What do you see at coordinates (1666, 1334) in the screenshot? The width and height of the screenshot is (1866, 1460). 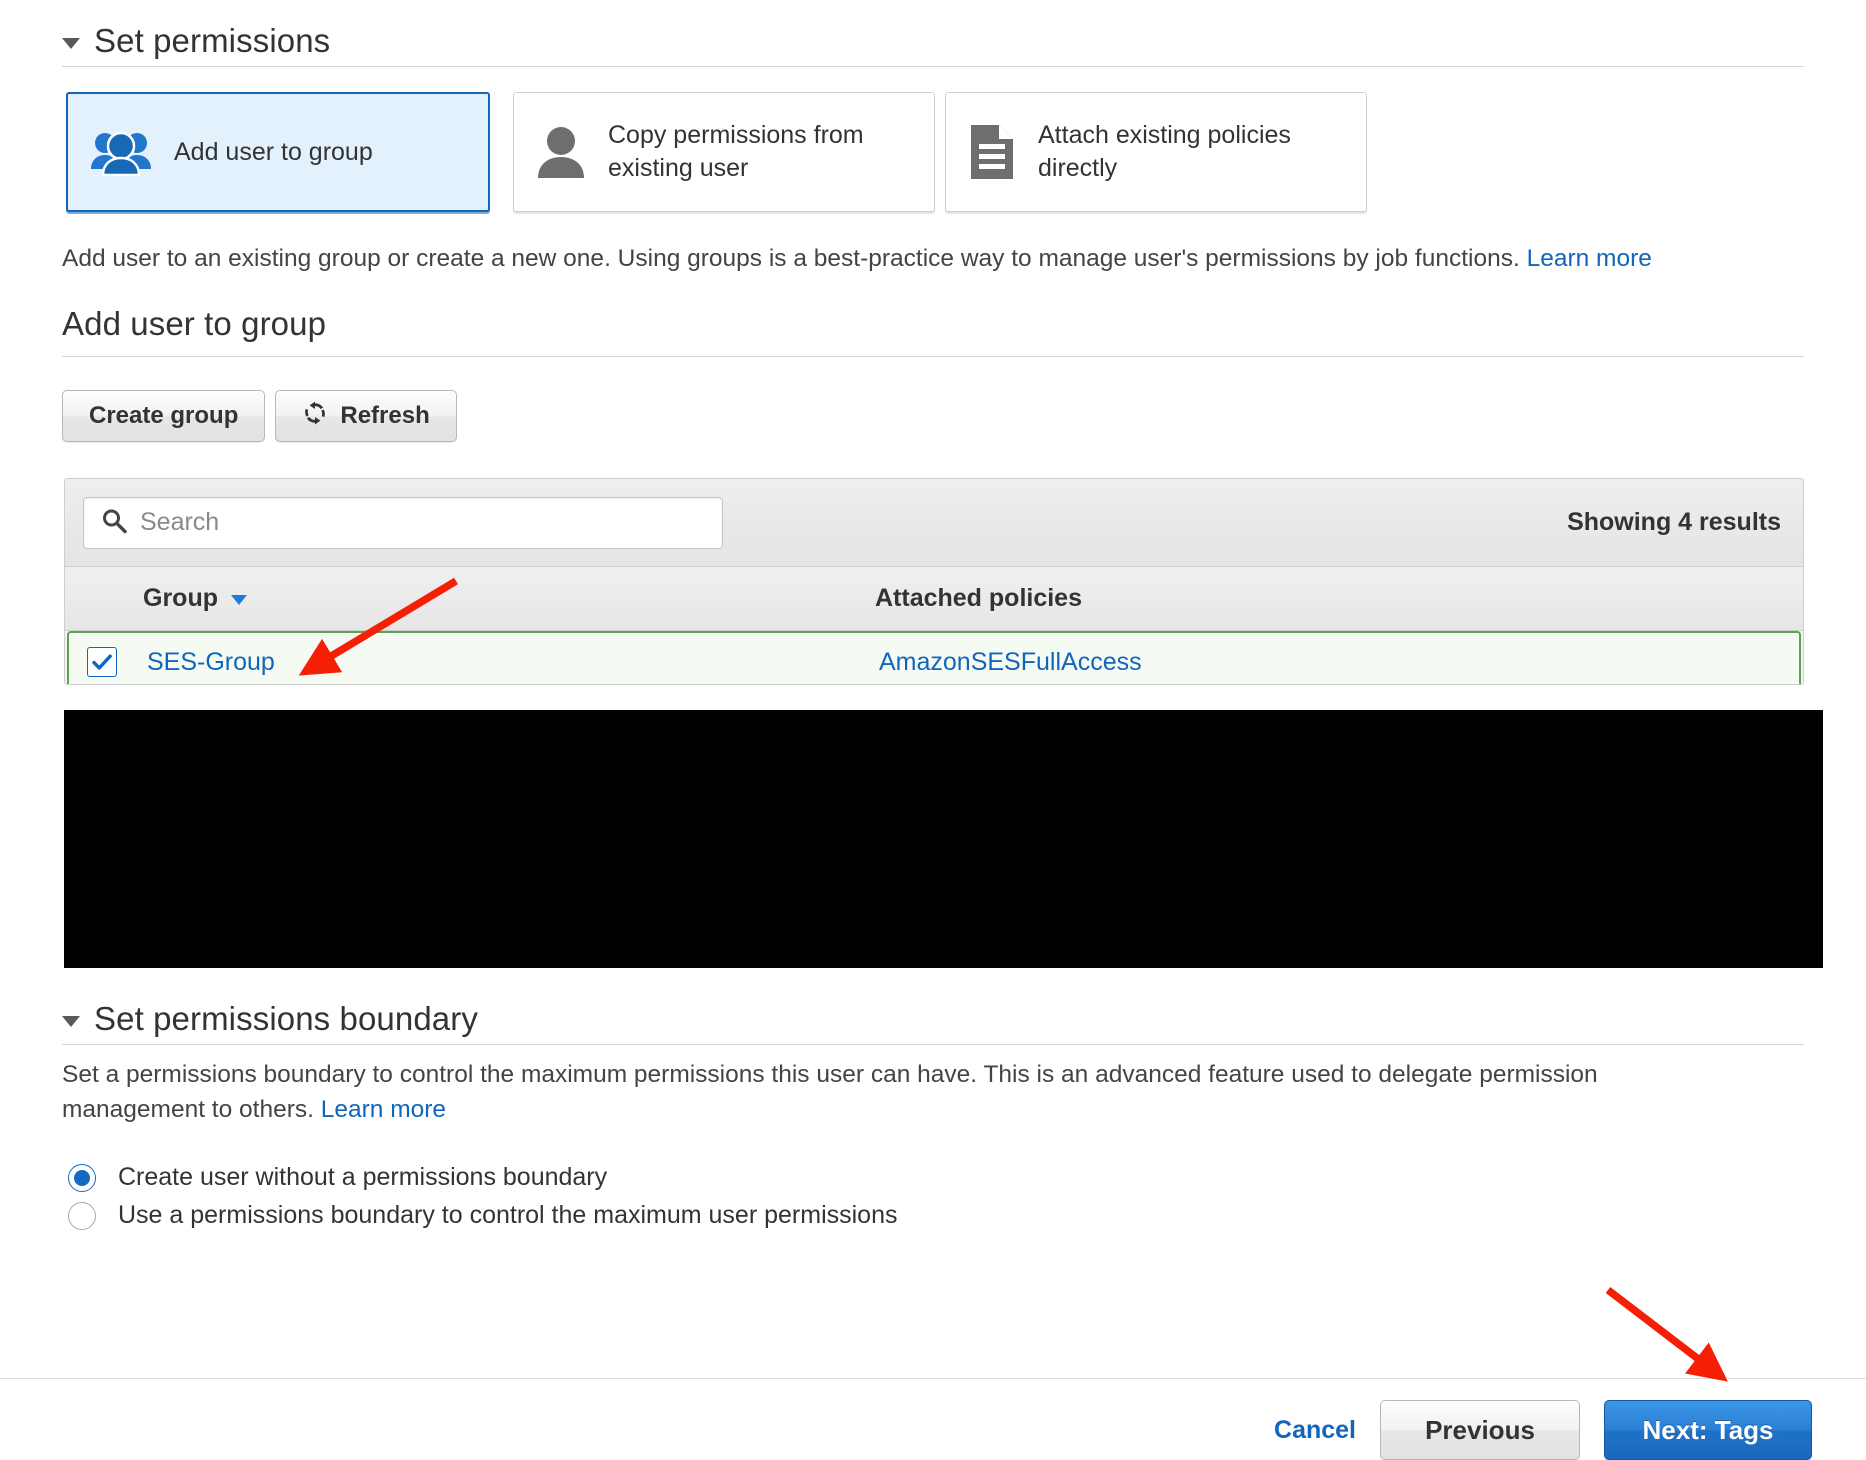 I see `annotation-arrow-next-button` at bounding box center [1666, 1334].